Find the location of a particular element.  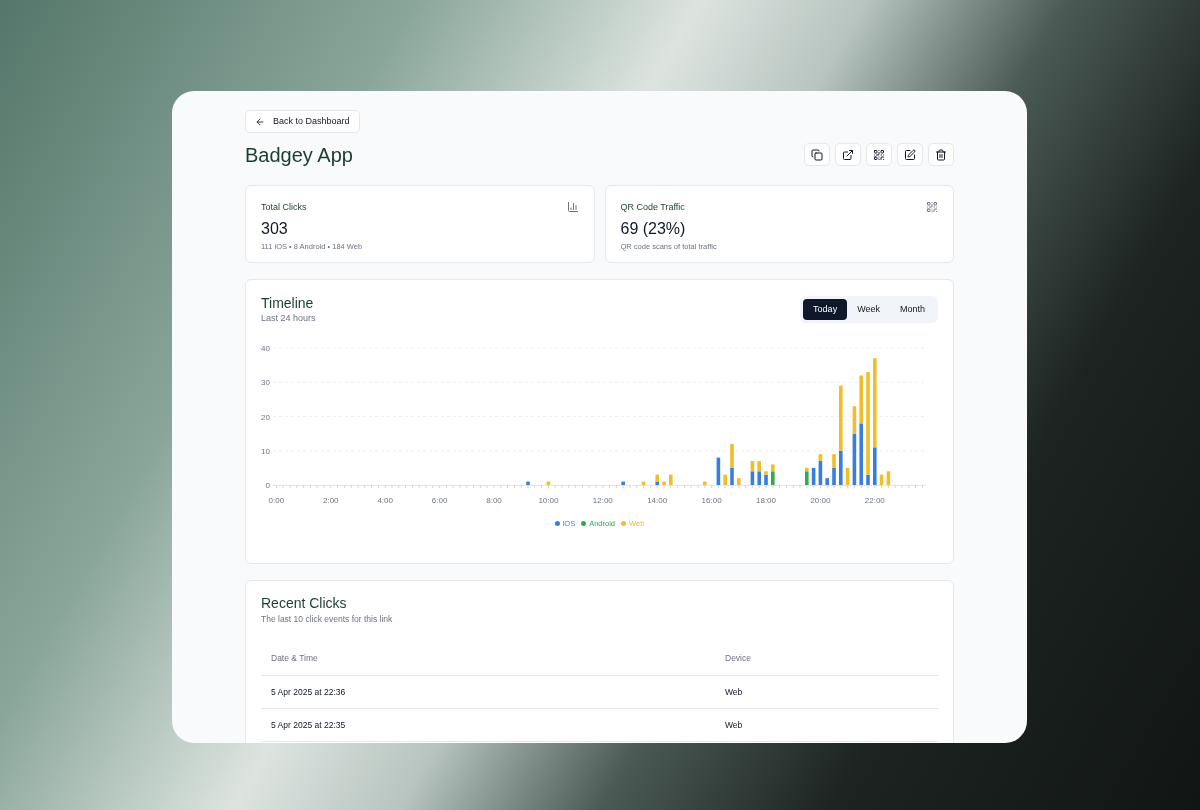

page-title: Badgey App is located at coordinates (299, 154).